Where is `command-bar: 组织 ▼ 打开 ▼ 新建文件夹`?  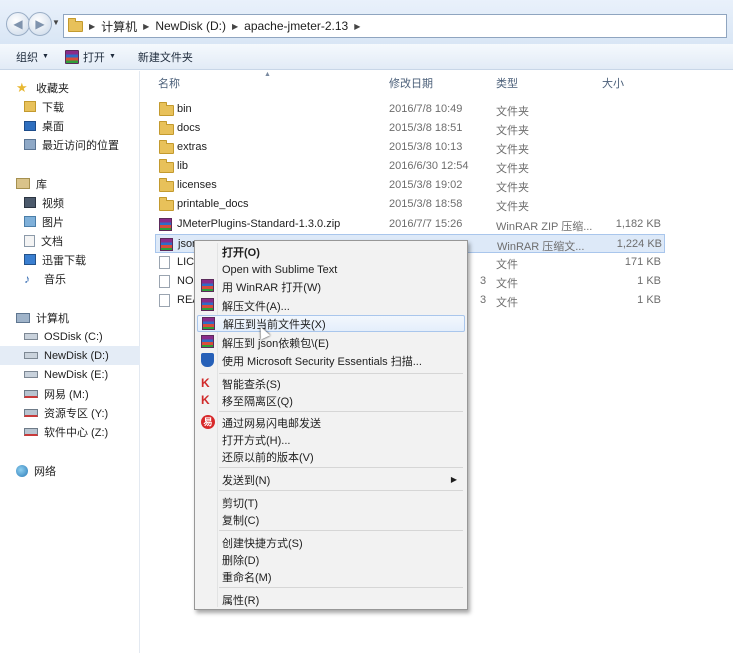
command-bar: 组织 ▼ 打开 ▼ 新建文件夹 is located at coordinates (366, 57).